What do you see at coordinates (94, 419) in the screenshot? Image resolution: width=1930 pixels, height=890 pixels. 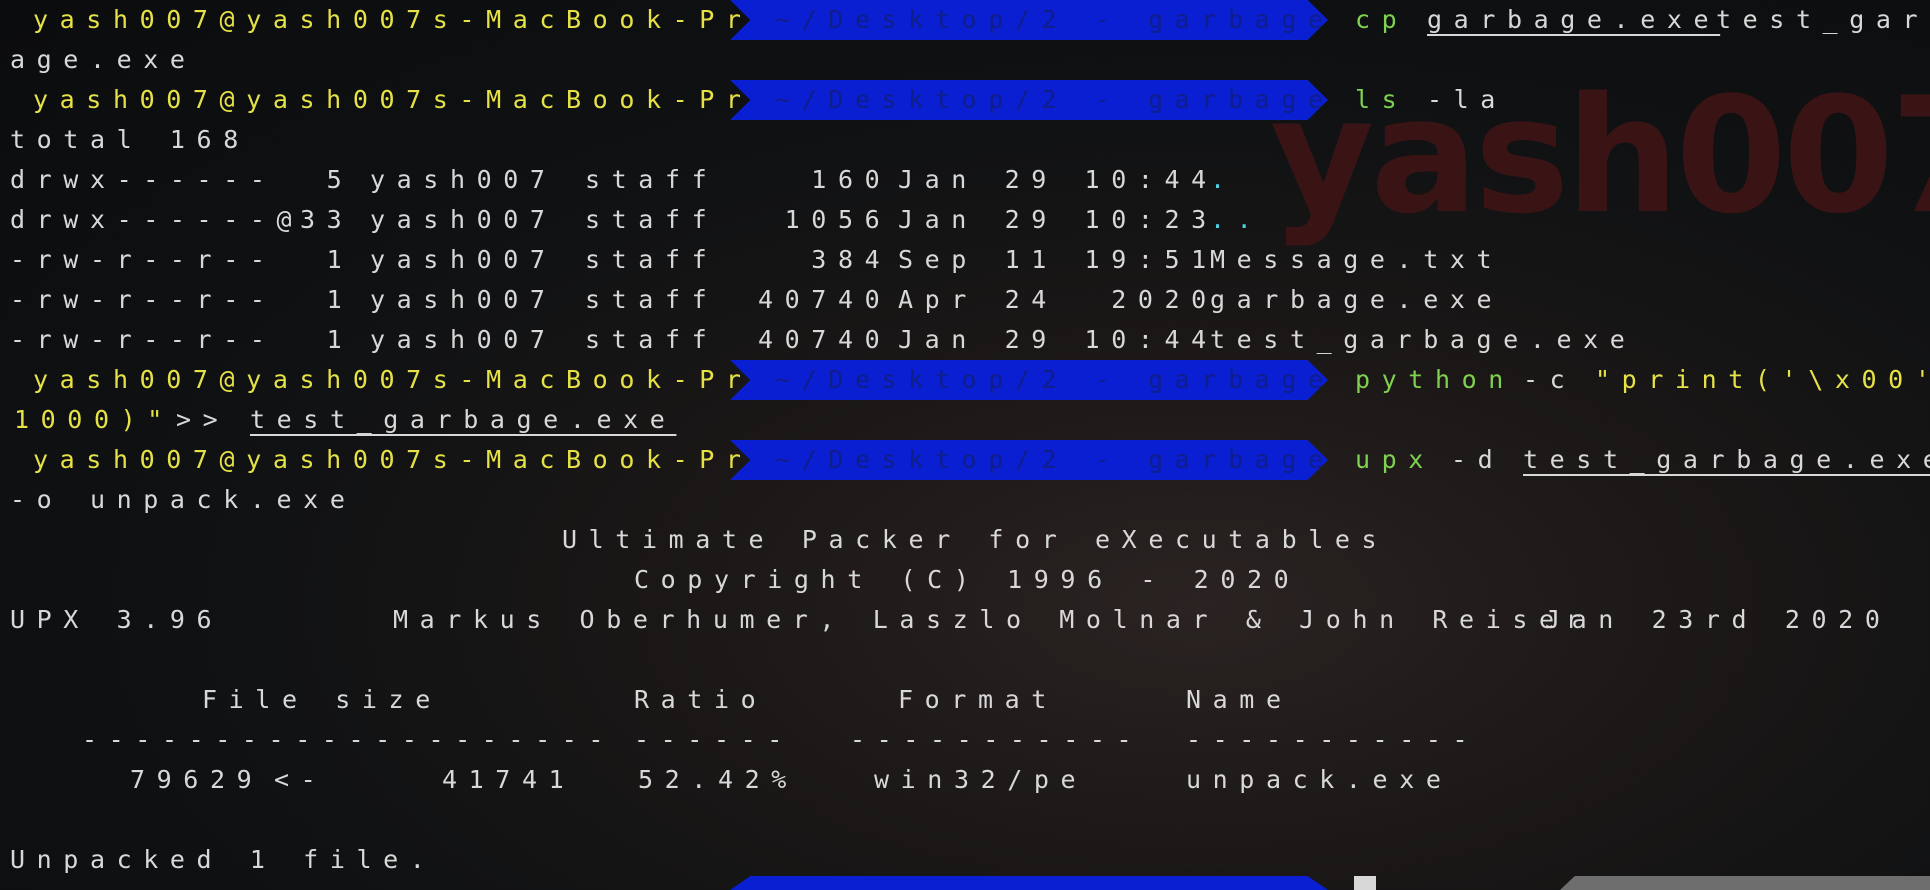 I see `command-string: 1000)"` at bounding box center [94, 419].